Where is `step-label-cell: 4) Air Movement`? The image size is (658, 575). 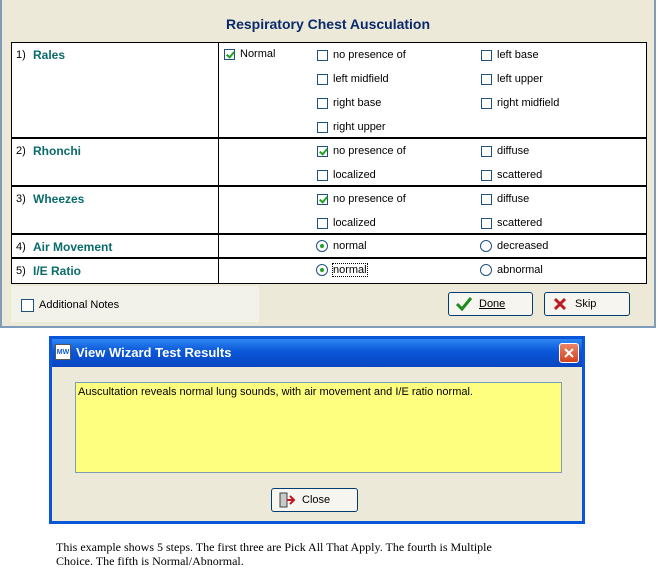 step-label-cell: 4) Air Movement is located at coordinates (115, 246).